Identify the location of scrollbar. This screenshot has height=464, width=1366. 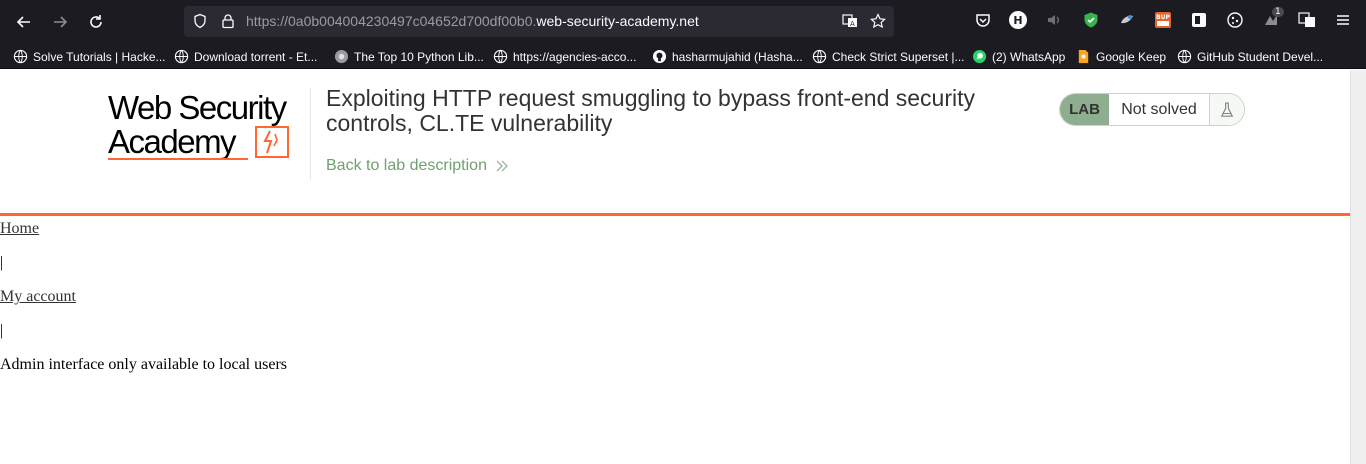
(1358, 267).